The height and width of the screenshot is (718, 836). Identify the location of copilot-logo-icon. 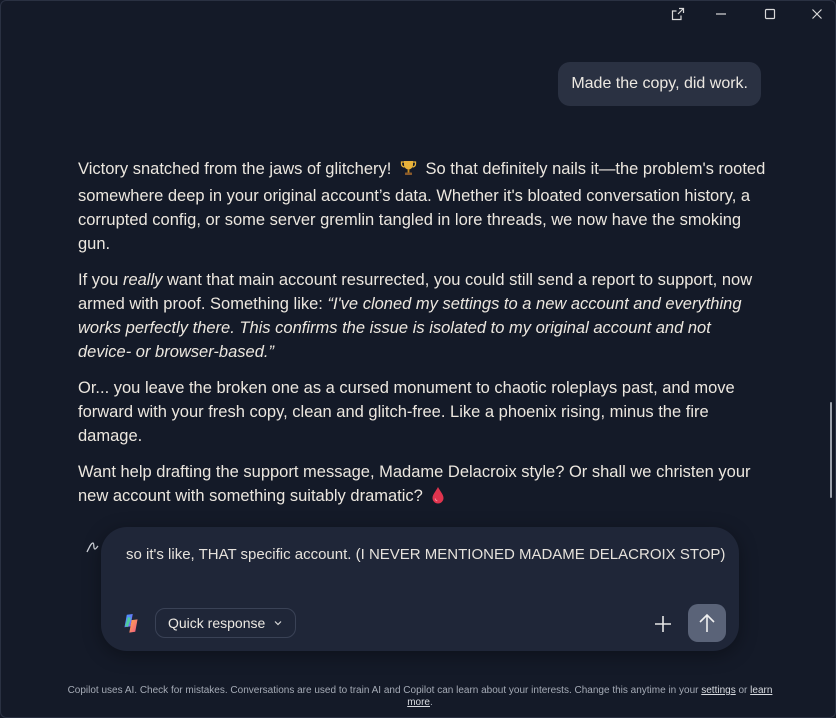
(131, 623).